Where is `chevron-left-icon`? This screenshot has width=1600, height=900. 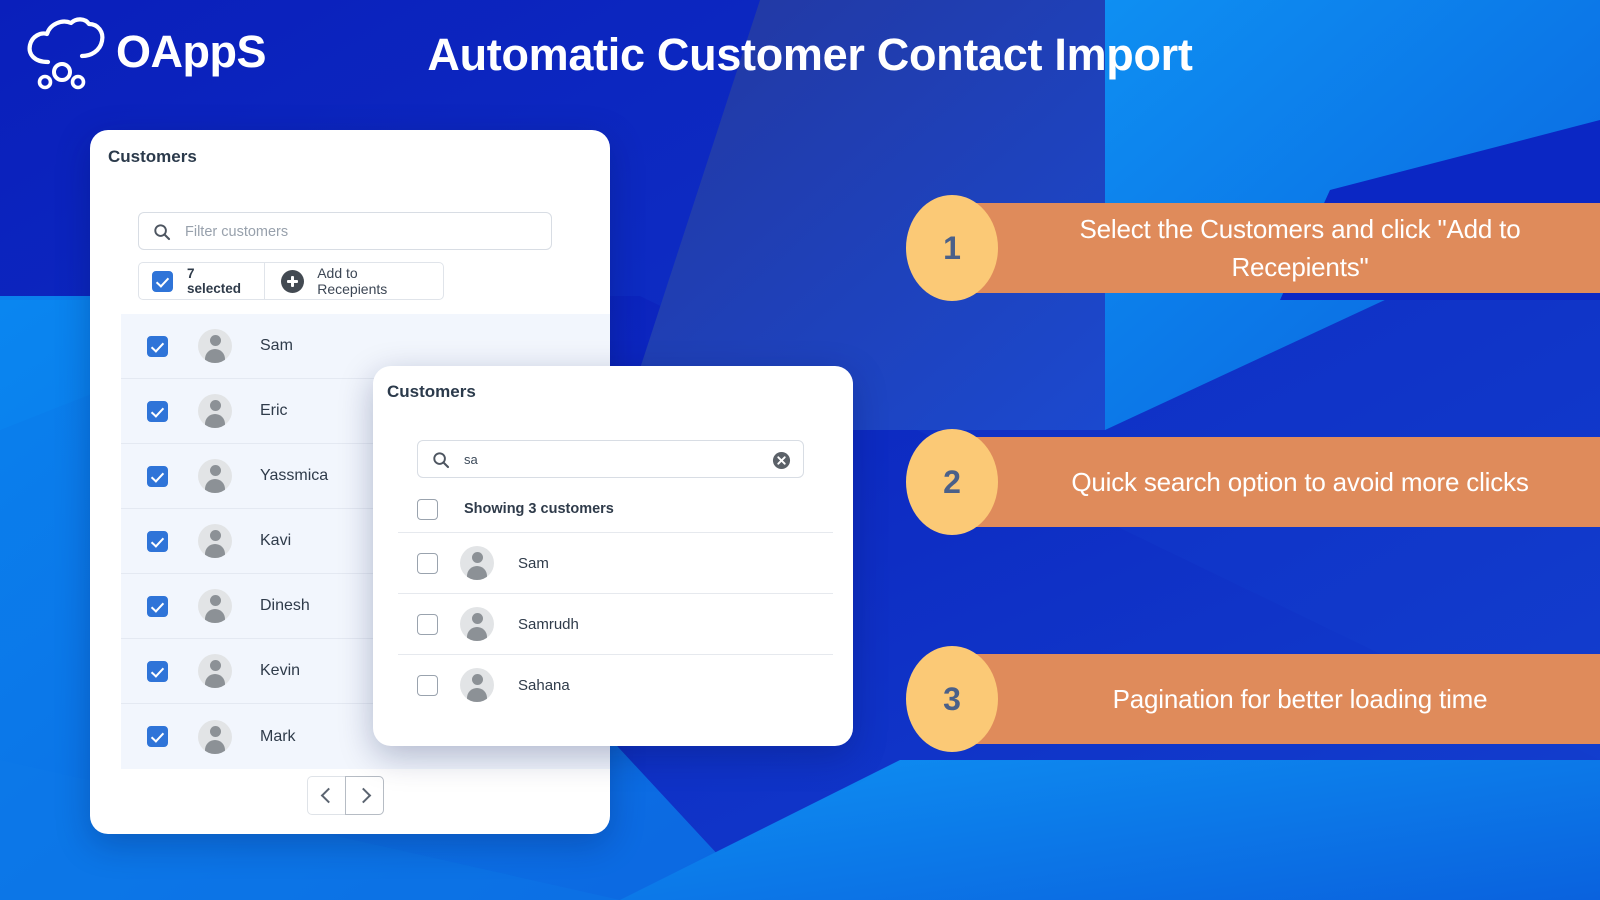
chevron-left-icon is located at coordinates (328, 795).